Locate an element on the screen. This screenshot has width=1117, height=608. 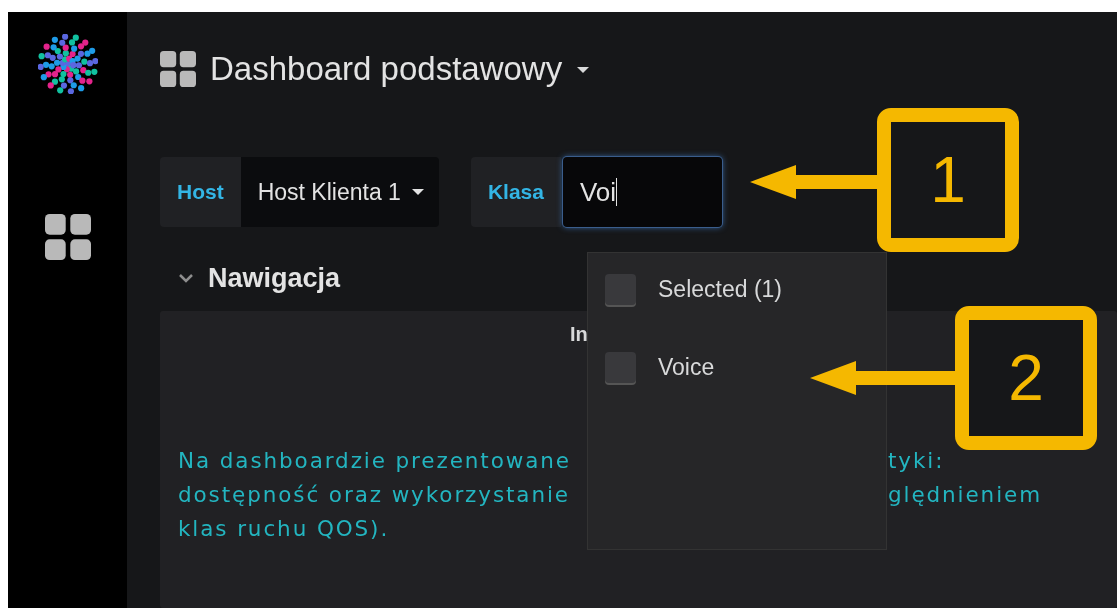
option-label: Selected (1) is located at coordinates (720, 289).